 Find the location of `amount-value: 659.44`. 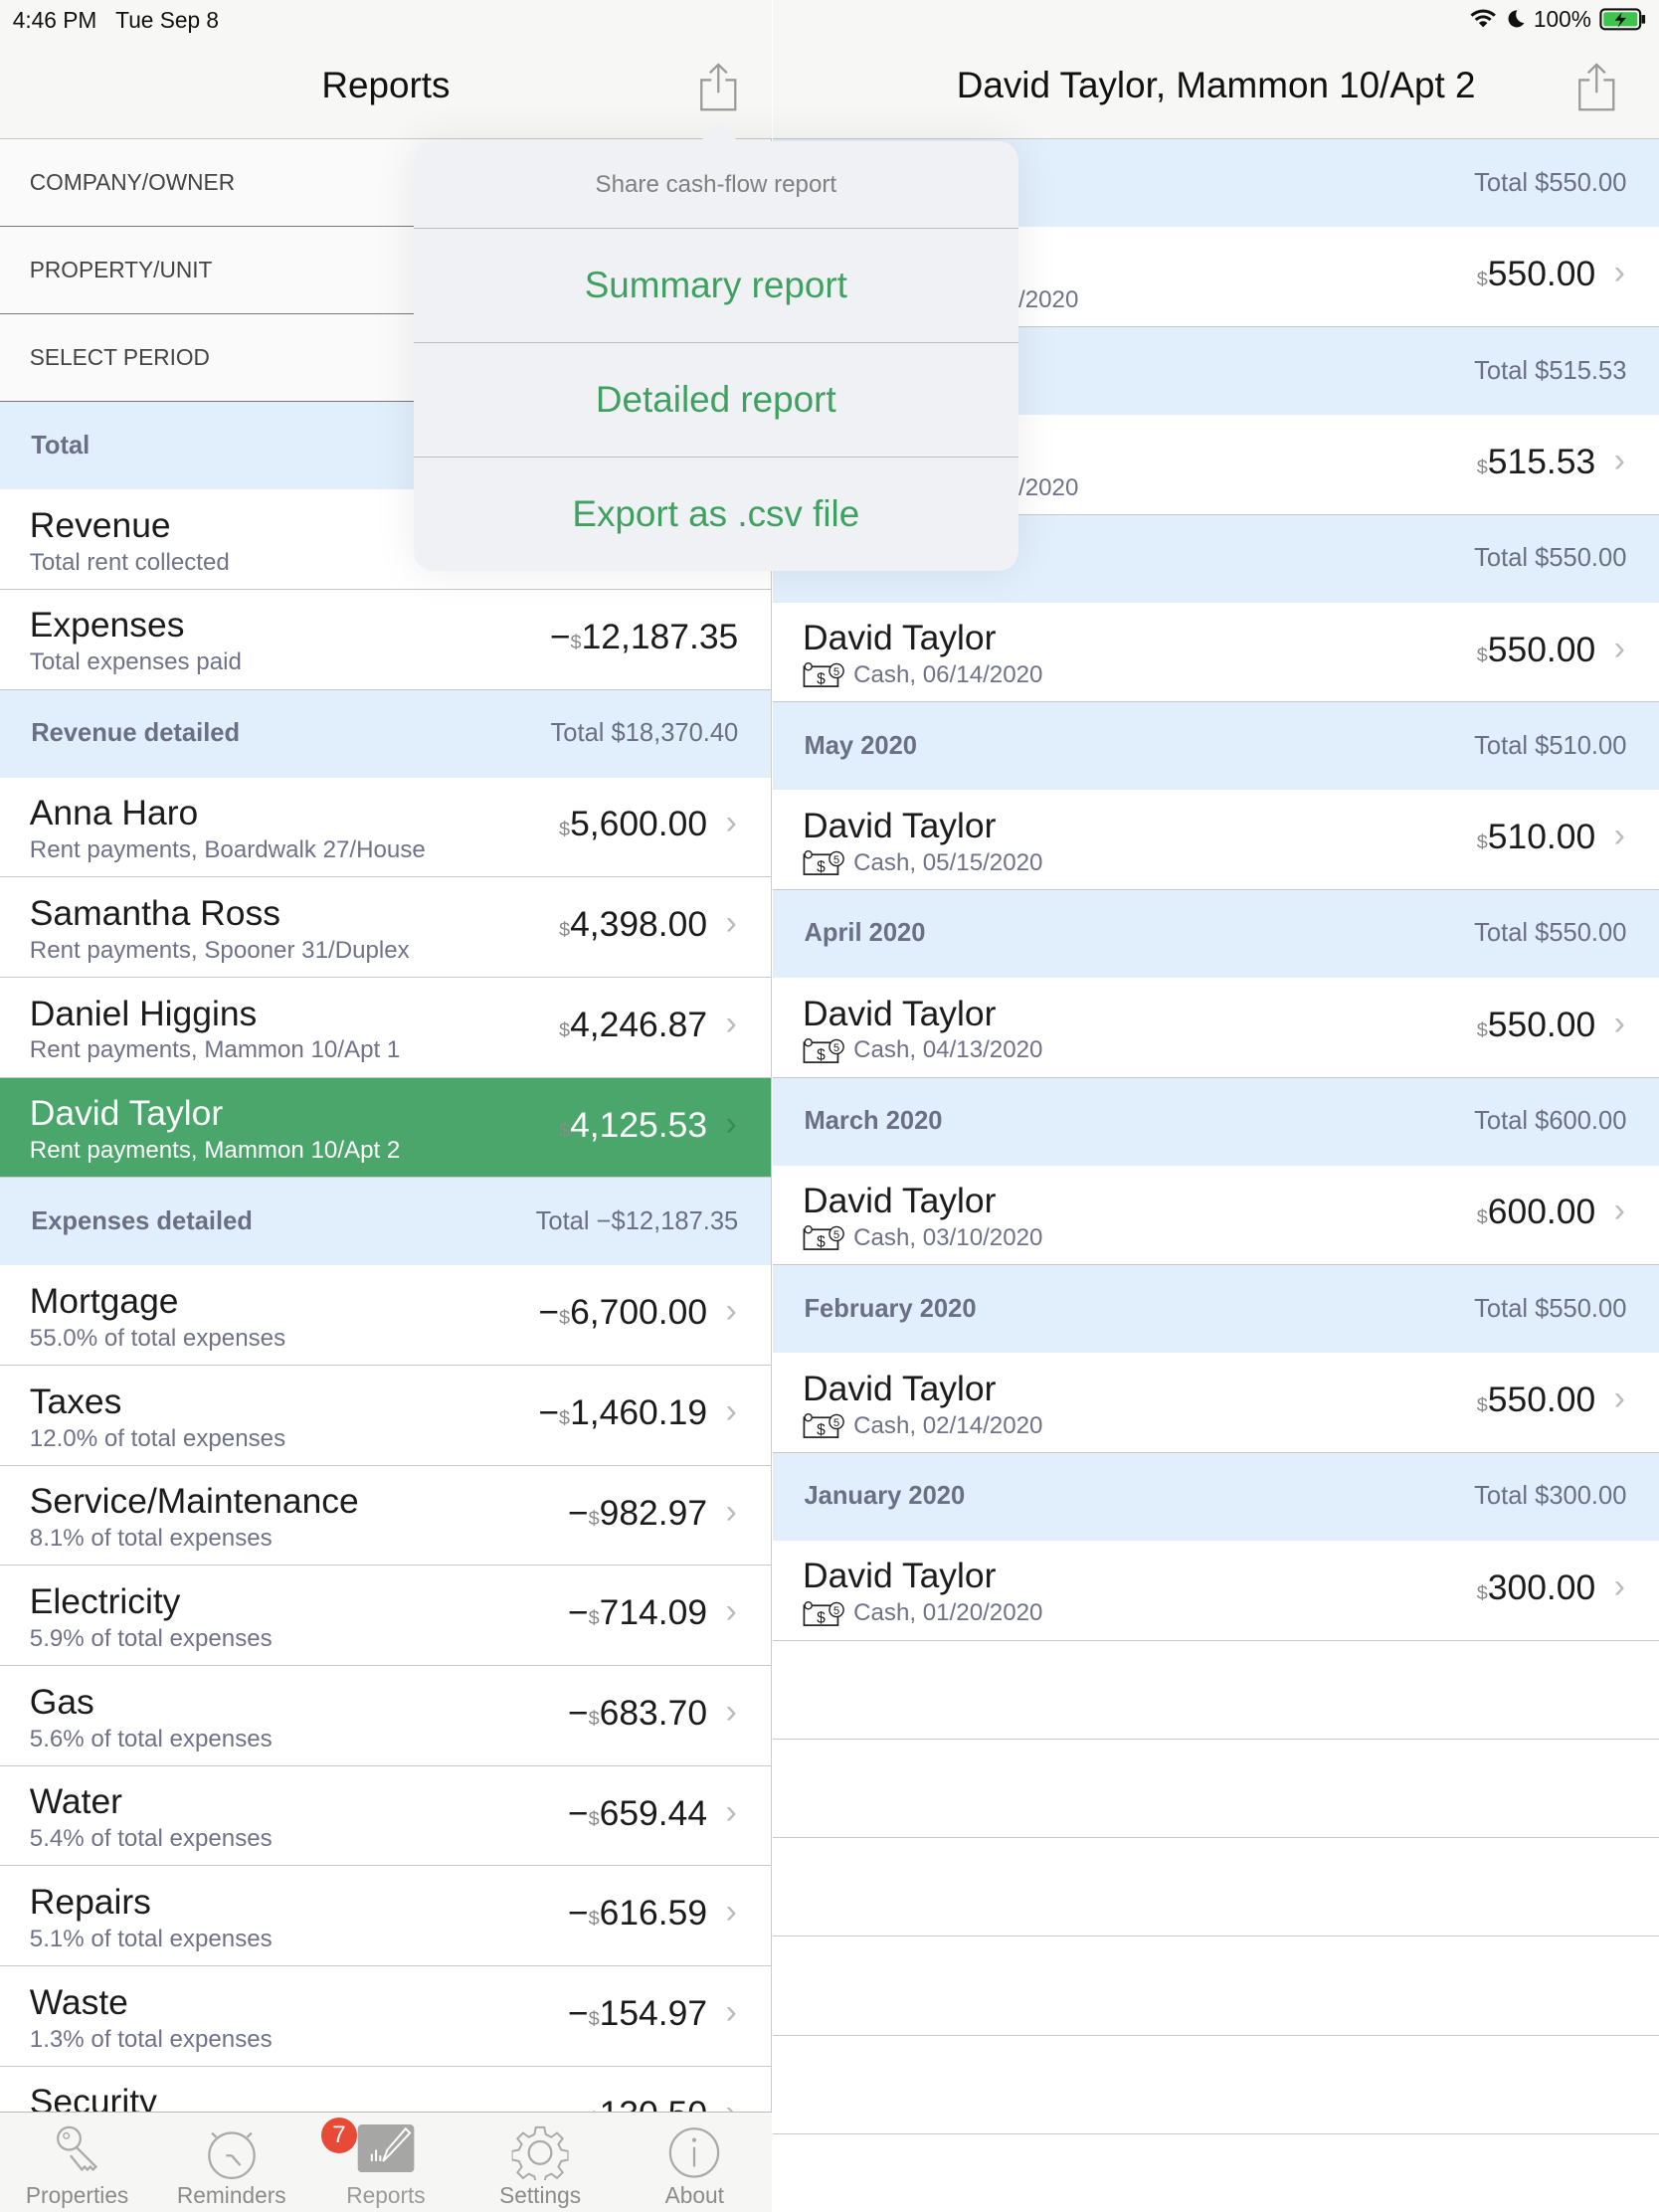

amount-value: 659.44 is located at coordinates (653, 1812).